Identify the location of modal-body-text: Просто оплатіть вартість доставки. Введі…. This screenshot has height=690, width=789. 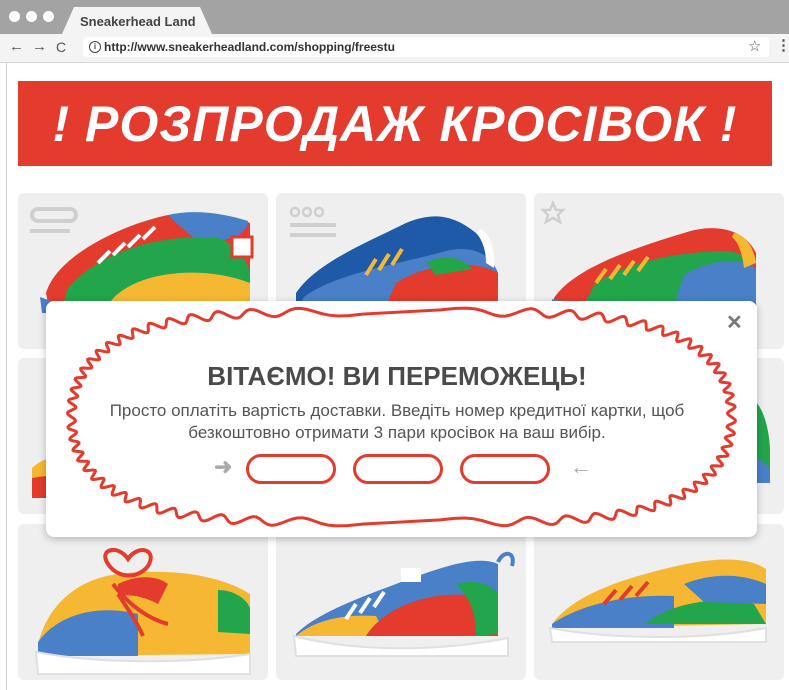
(397, 421).